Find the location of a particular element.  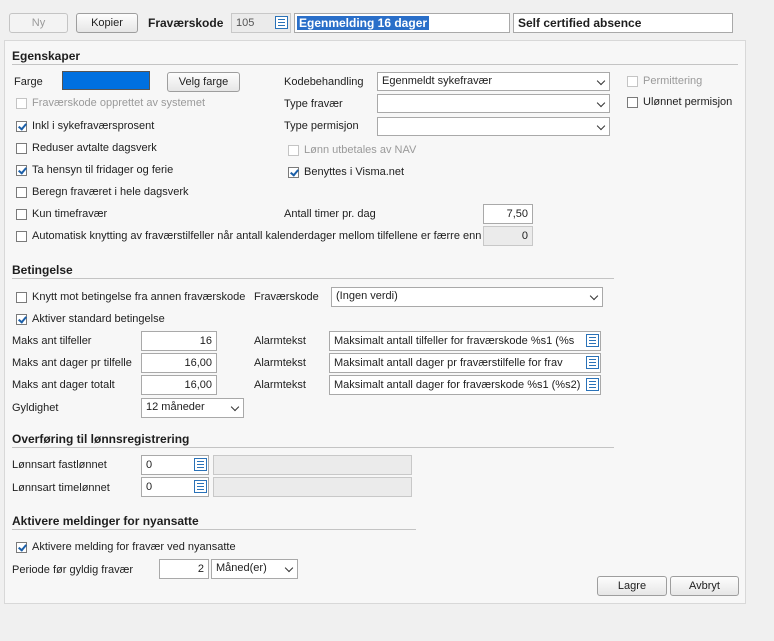

alarm-label-1: Alarmtekst is located at coordinates (280, 341).